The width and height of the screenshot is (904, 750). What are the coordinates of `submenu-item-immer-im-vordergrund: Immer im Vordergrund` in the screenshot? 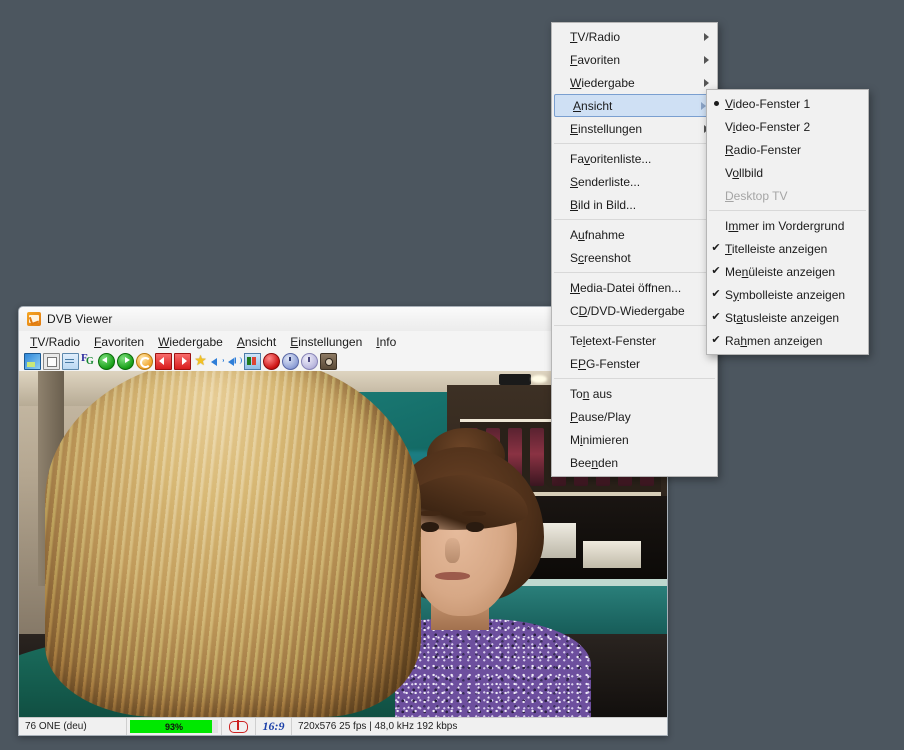 It's located at (787, 225).